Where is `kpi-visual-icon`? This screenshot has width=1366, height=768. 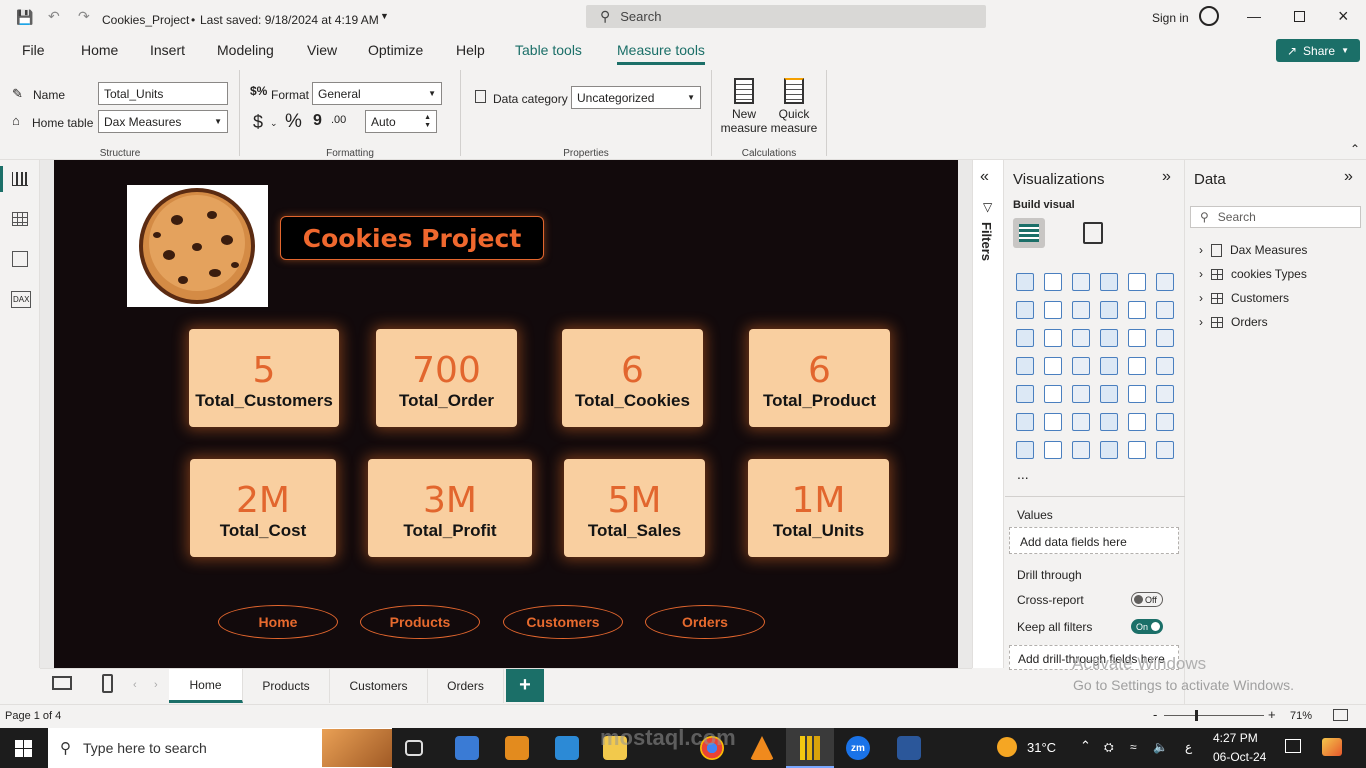 kpi-visual-icon is located at coordinates (1053, 394).